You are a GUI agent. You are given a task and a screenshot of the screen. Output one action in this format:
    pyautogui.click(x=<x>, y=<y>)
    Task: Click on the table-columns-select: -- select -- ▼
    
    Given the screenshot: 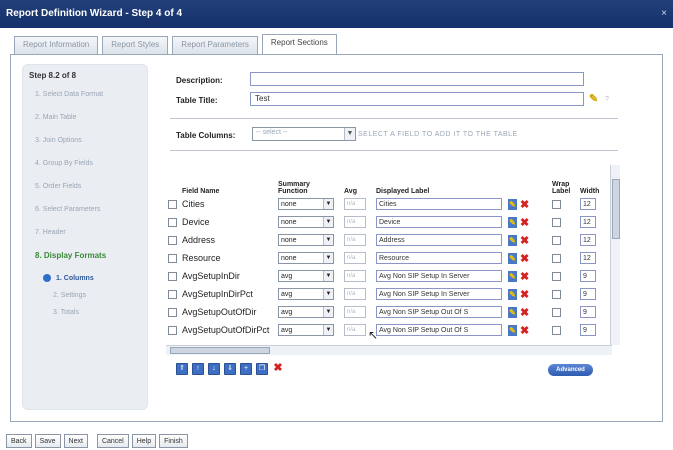 What is the action you would take?
    pyautogui.click(x=304, y=134)
    